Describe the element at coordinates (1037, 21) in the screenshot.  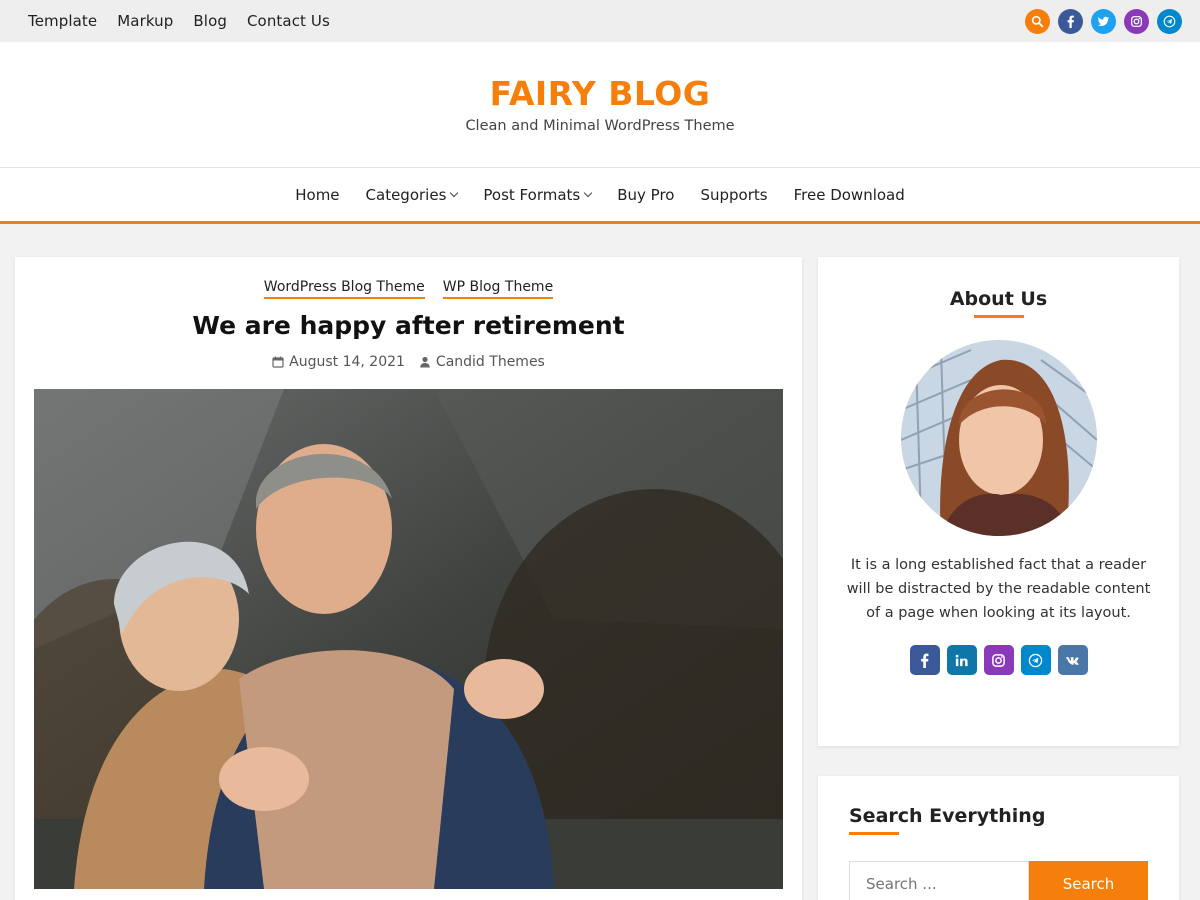
I see `search-icon` at that location.